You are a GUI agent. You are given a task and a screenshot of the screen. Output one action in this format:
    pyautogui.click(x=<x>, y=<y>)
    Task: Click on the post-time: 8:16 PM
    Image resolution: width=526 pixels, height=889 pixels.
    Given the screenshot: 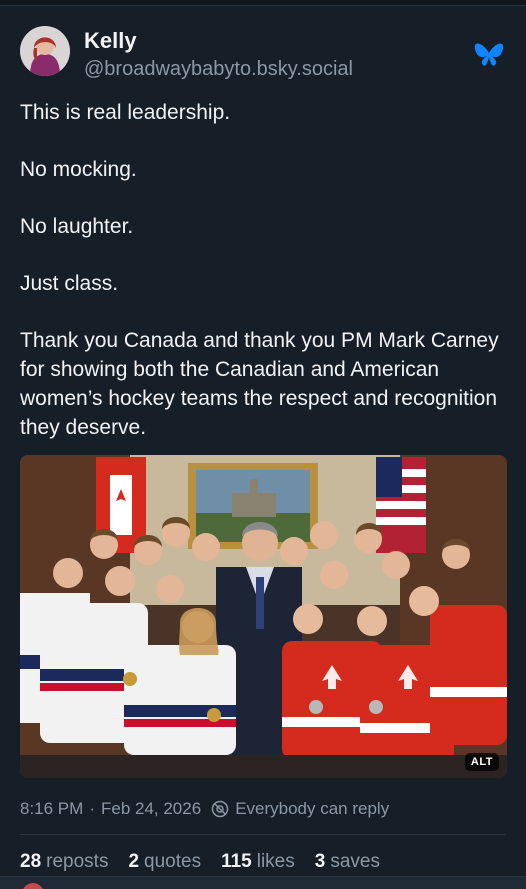 What is the action you would take?
    pyautogui.click(x=52, y=808)
    